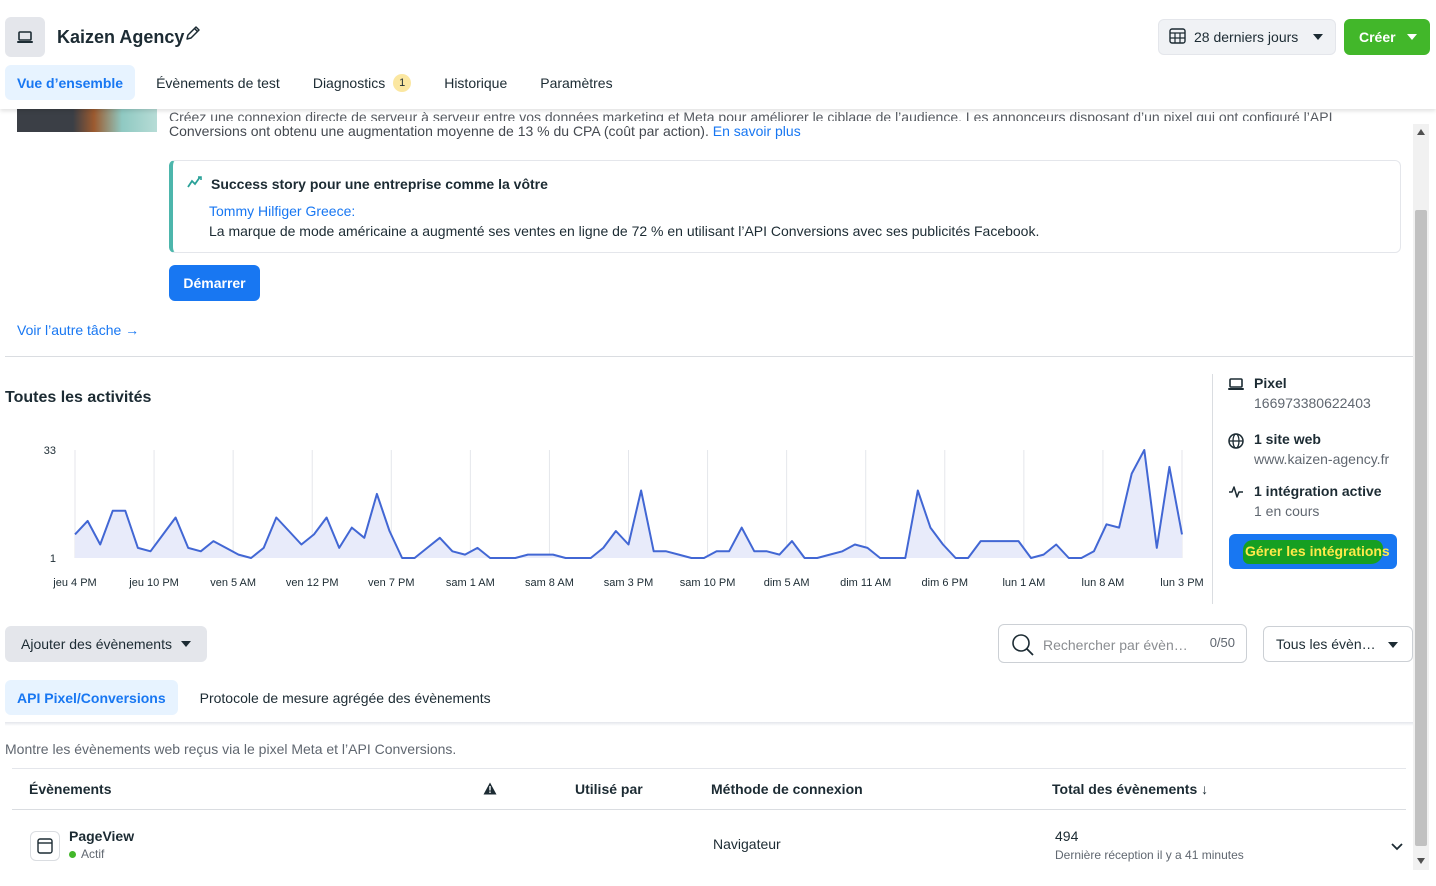  What do you see at coordinates (549, 583) in the screenshot?
I see `x-tick-label: sam 8 AM` at bounding box center [549, 583].